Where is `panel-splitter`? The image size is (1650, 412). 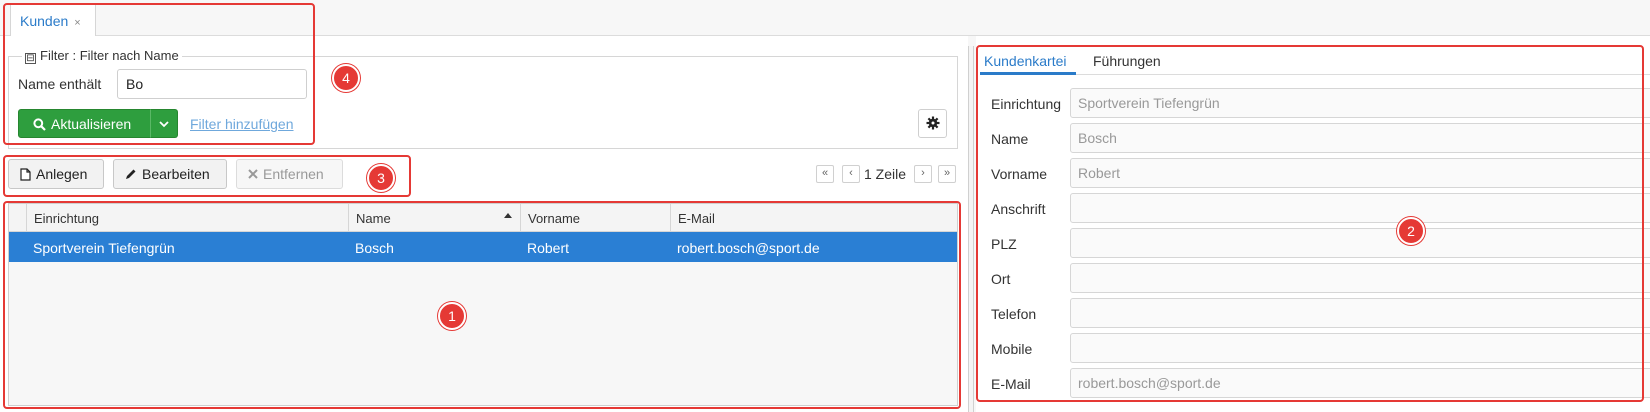 panel-splitter is located at coordinates (971, 229).